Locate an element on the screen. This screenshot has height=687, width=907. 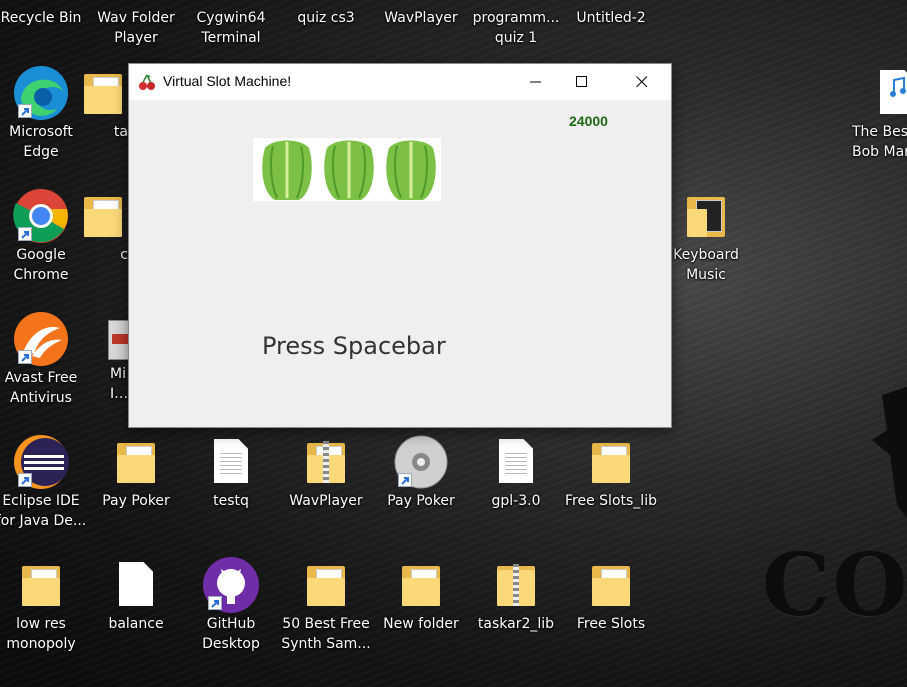
desktop-icon-free-slots: Free Slots is located at coordinates (611, 597).